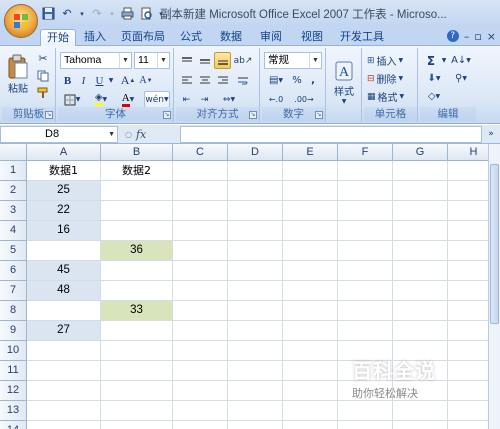 This screenshot has height=429, width=500. What do you see at coordinates (255, 171) in the screenshot?
I see `cell-d1` at bounding box center [255, 171].